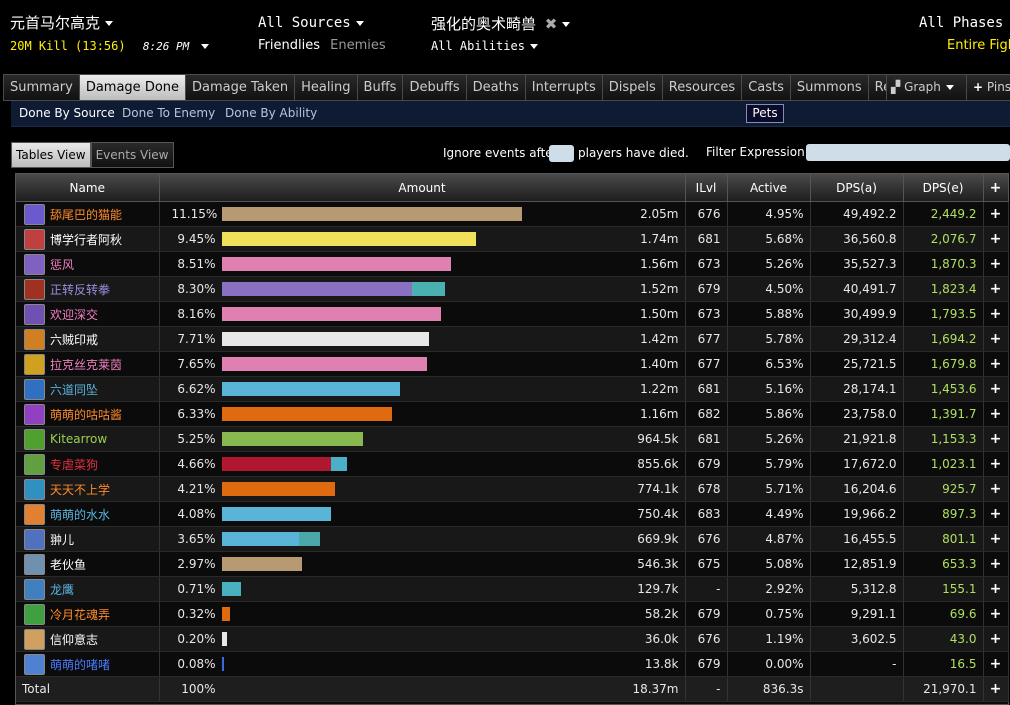 This screenshot has height=705, width=1010. I want to click on table-row: 拉克丝克莱茵 7.65% 1.40m 677 6.53% 25,721.5 1,679.8 +, so click(512, 364).